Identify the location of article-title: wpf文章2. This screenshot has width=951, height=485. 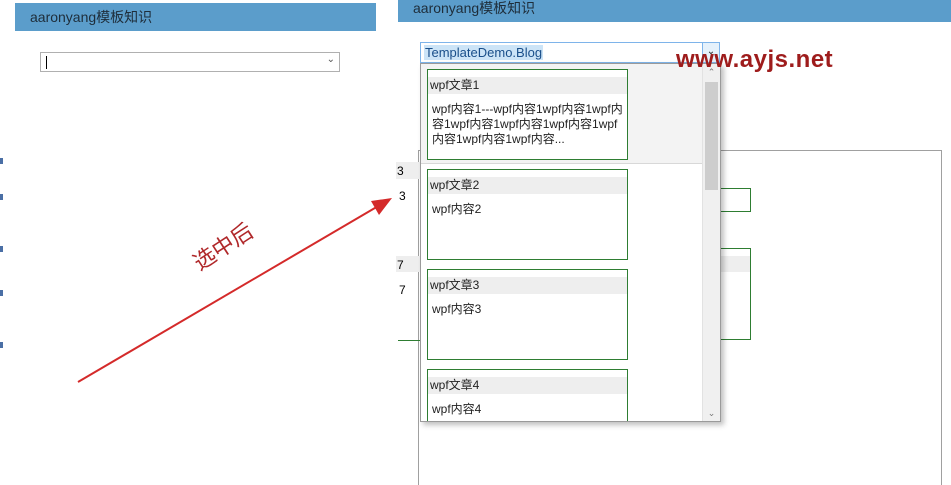
(527, 185).